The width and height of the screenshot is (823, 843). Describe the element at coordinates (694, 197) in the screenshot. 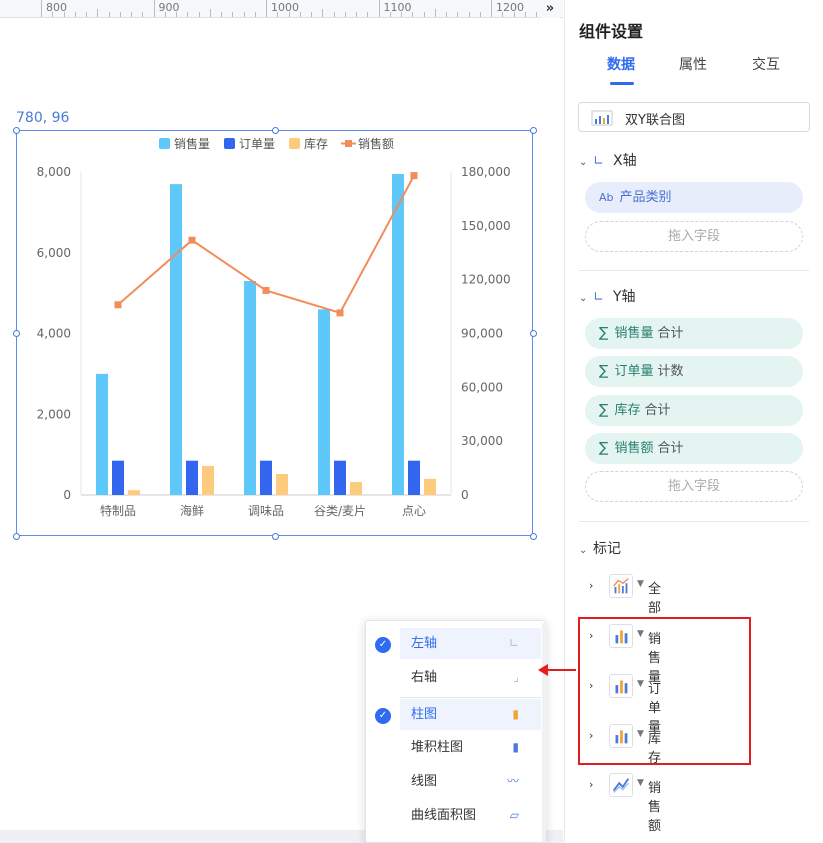

I see `x-axis-field: Ab 产品类别` at that location.